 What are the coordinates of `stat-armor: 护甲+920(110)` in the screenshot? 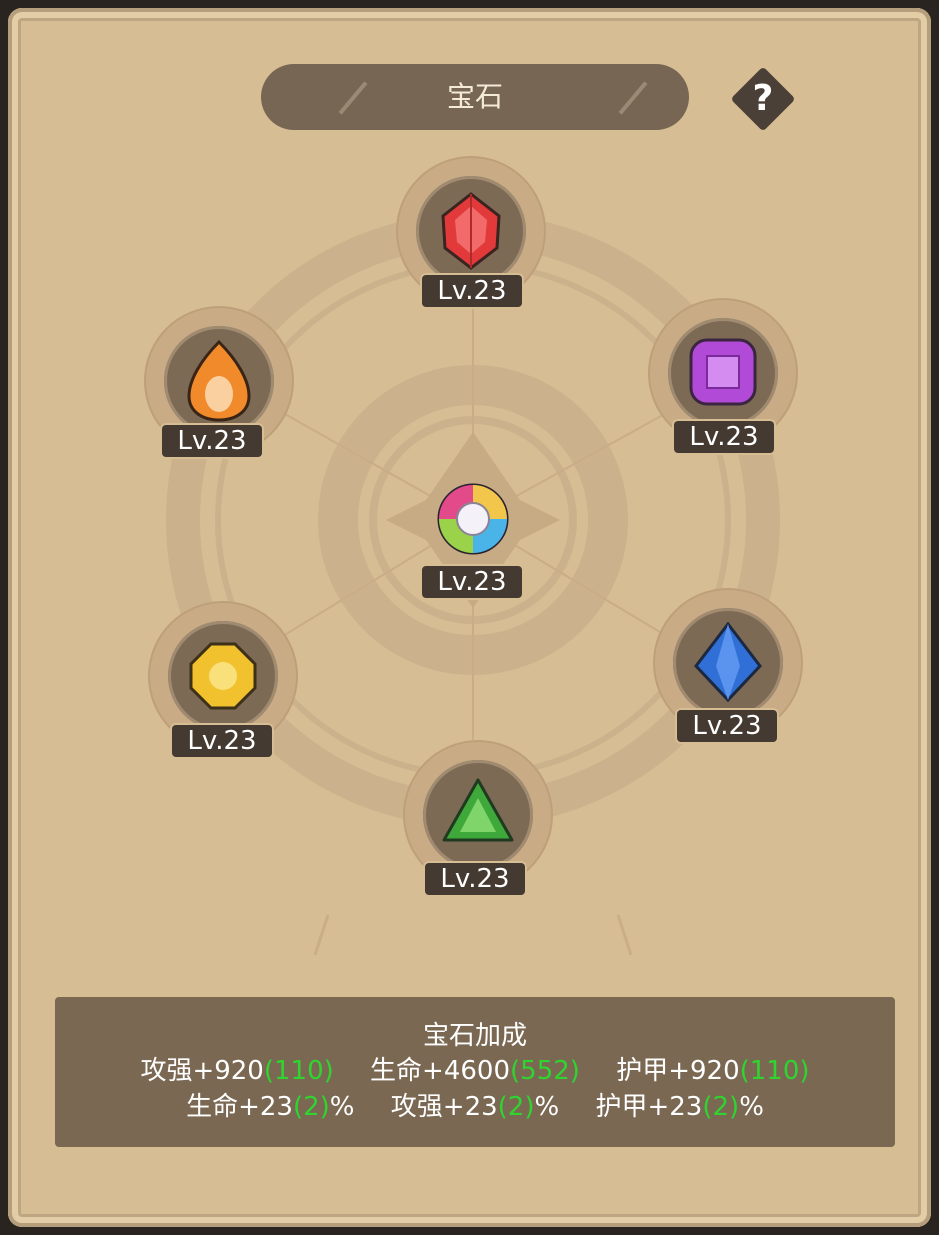 It's located at (713, 1071).